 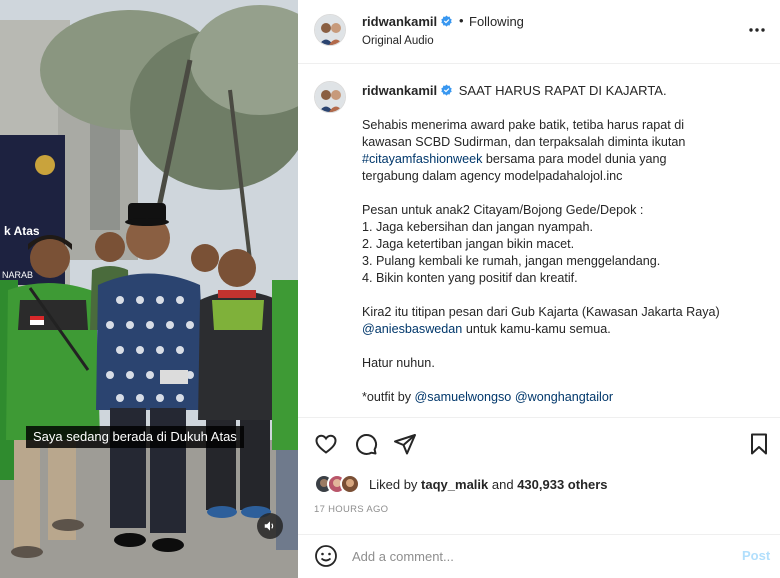 I want to click on post-header: ridwankamil • Following Original Audio, so click(x=539, y=32).